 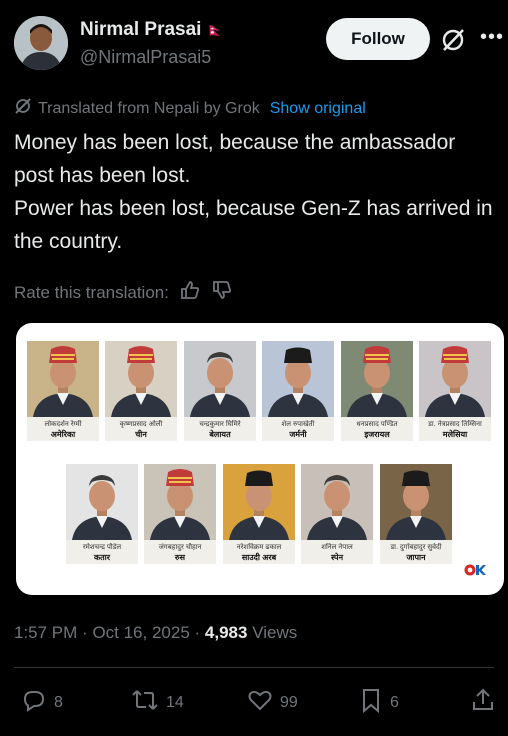 I want to click on show-original-link: Show original, so click(x=318, y=109).